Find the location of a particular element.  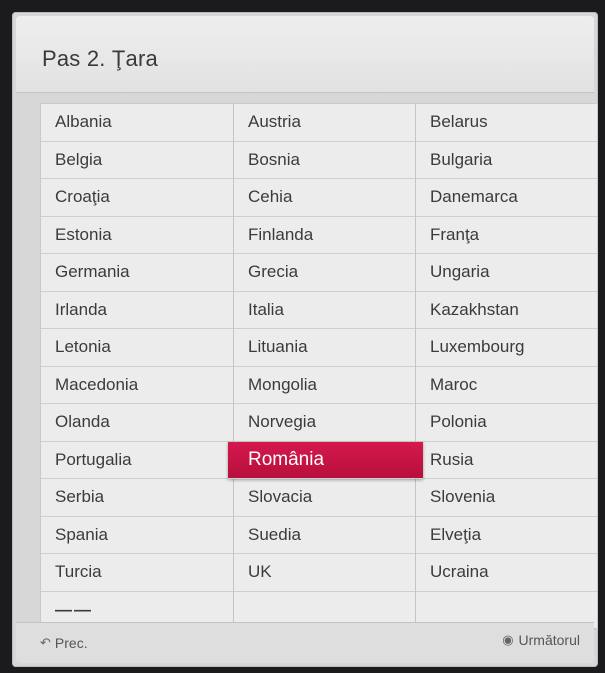

country-item: Belarus is located at coordinates (506, 123).